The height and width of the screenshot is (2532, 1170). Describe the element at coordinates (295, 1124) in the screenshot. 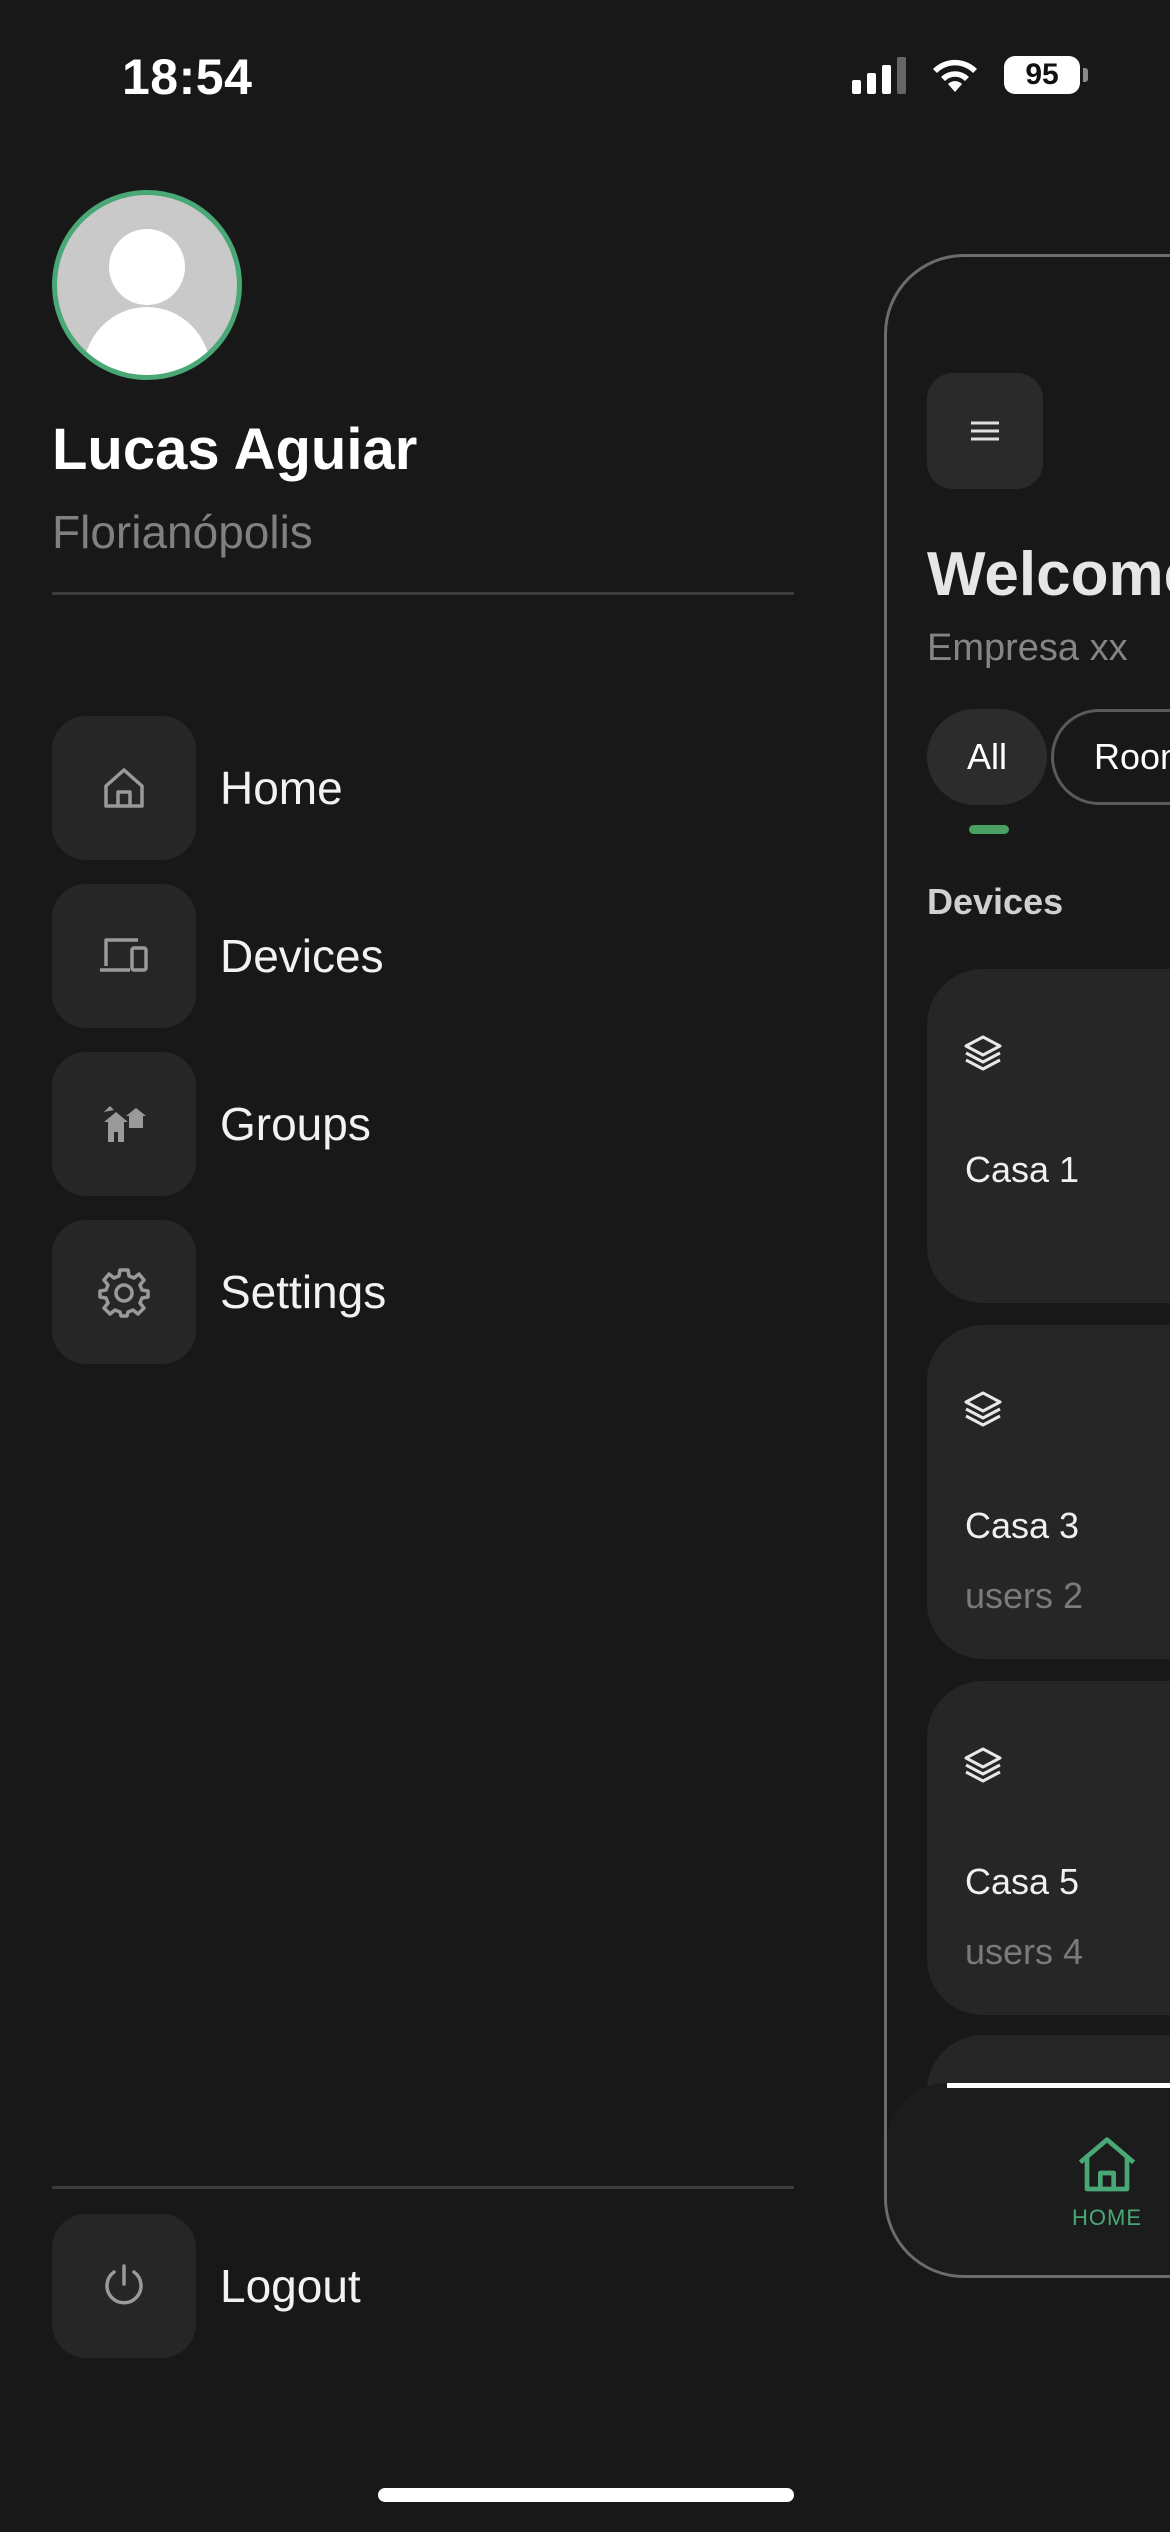

I see `menu-label-groups: Groups` at that location.